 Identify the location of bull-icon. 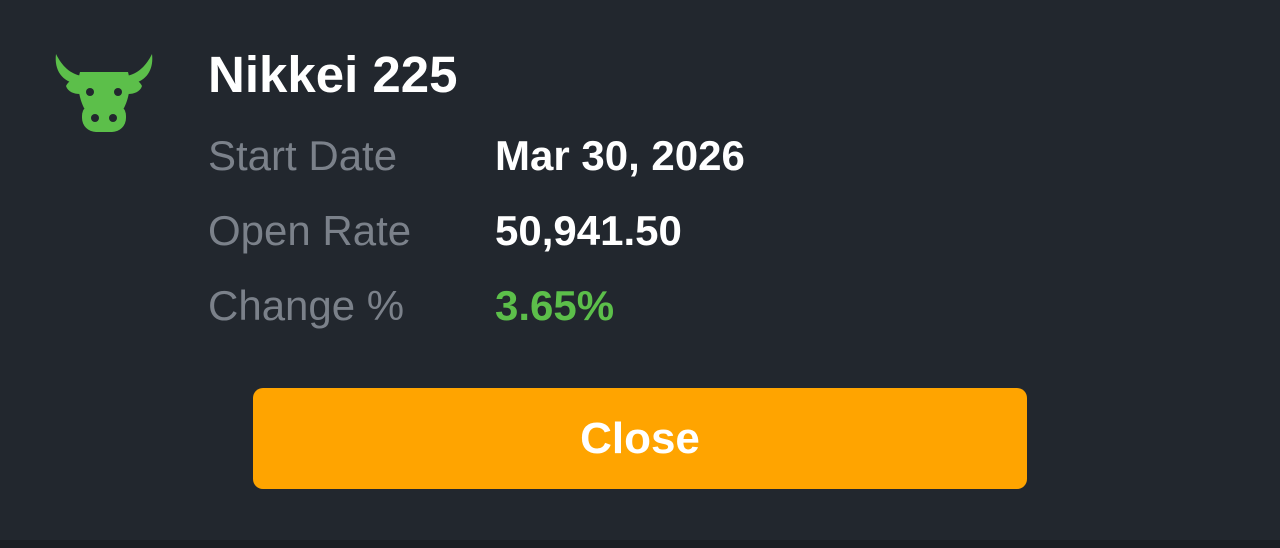
(104, 93).